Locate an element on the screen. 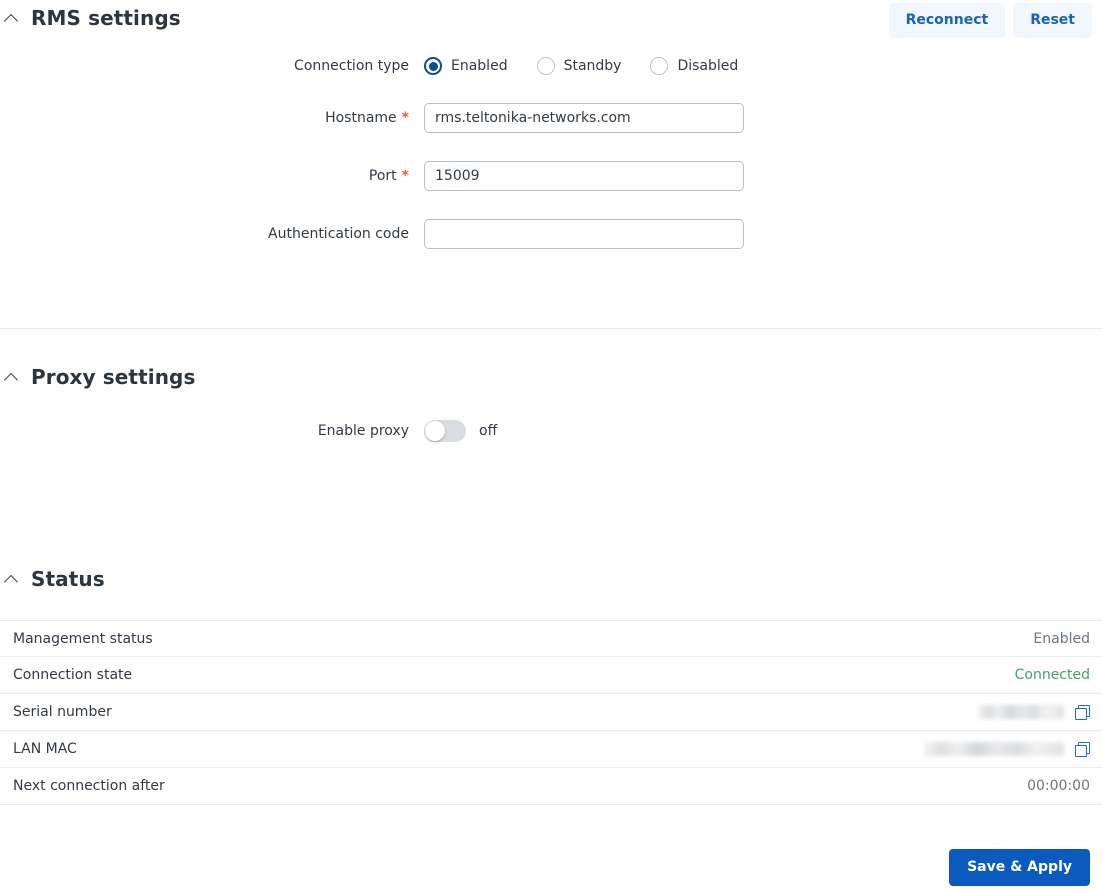 This screenshot has width=1102, height=891. connection-type-label: Connection type is located at coordinates (351, 66).